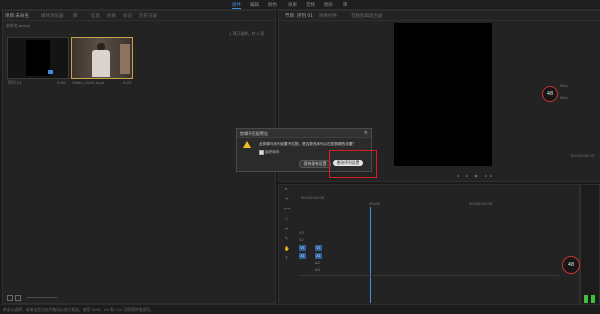  Describe the element at coordinates (18, 25) in the screenshot. I see `project-file-name: 未命名.prproj` at that location.